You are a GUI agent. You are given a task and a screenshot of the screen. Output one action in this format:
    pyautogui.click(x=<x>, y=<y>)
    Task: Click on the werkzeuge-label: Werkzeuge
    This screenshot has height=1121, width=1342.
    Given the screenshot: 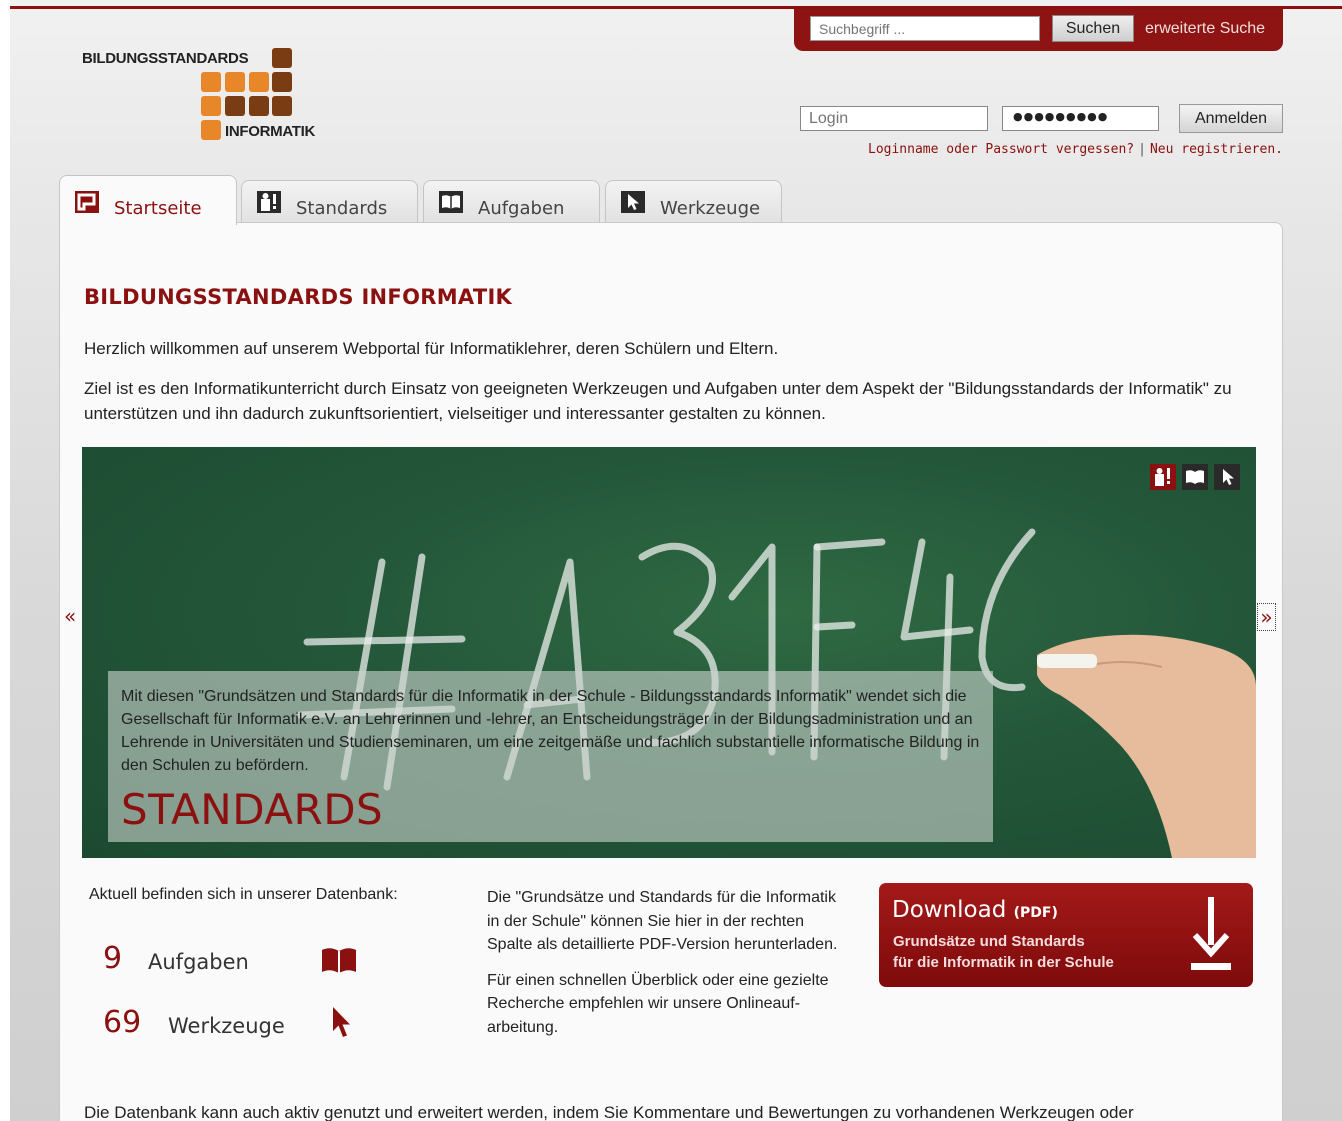 What is the action you would take?
    pyautogui.click(x=226, y=1026)
    